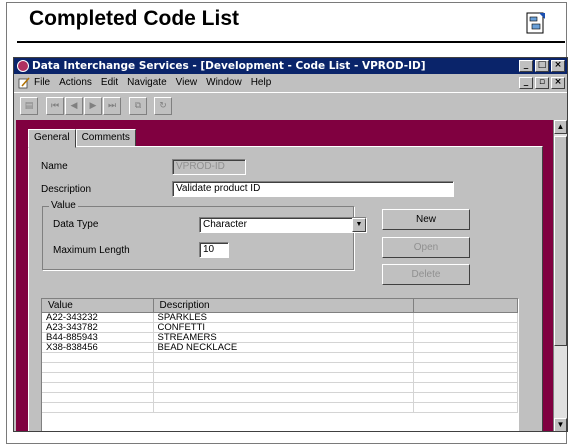  Describe the element at coordinates (426, 247) in the screenshot. I see `open-button: Open` at that location.